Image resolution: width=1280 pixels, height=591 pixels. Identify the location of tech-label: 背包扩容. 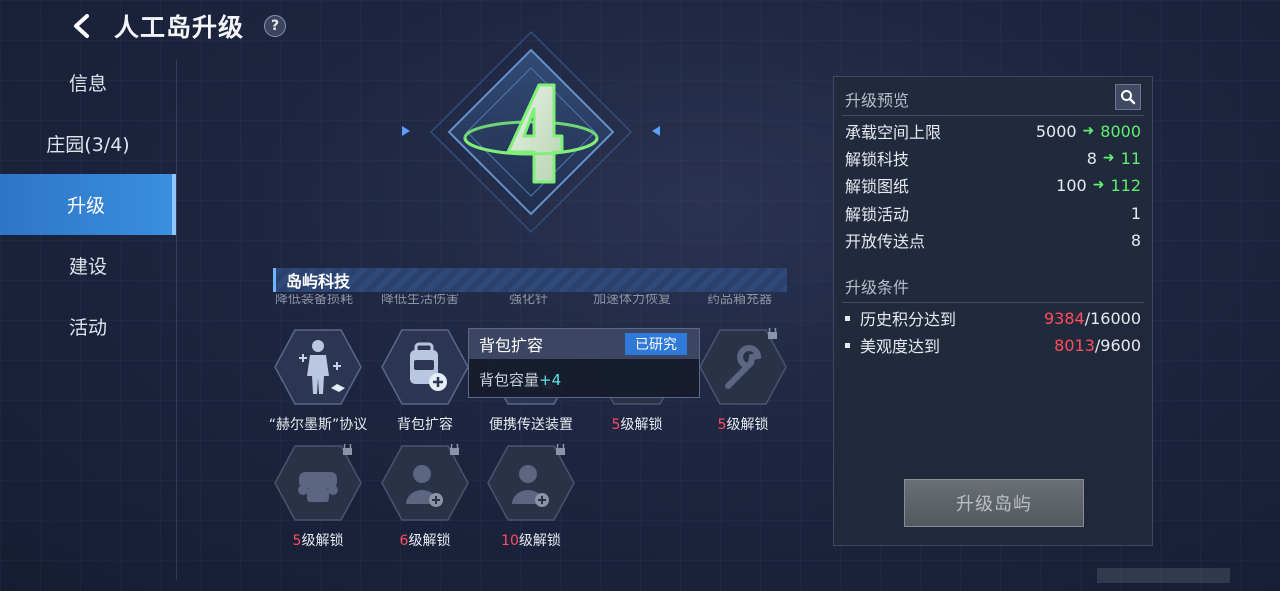
(425, 425).